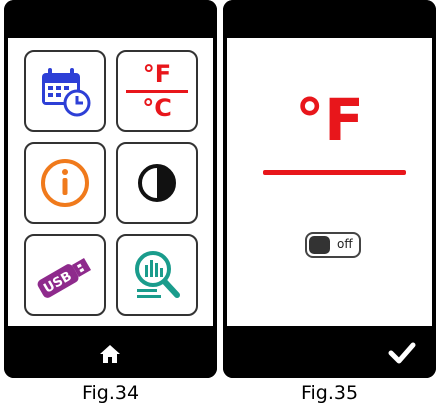  I want to click on check-icon, so click(402, 353).